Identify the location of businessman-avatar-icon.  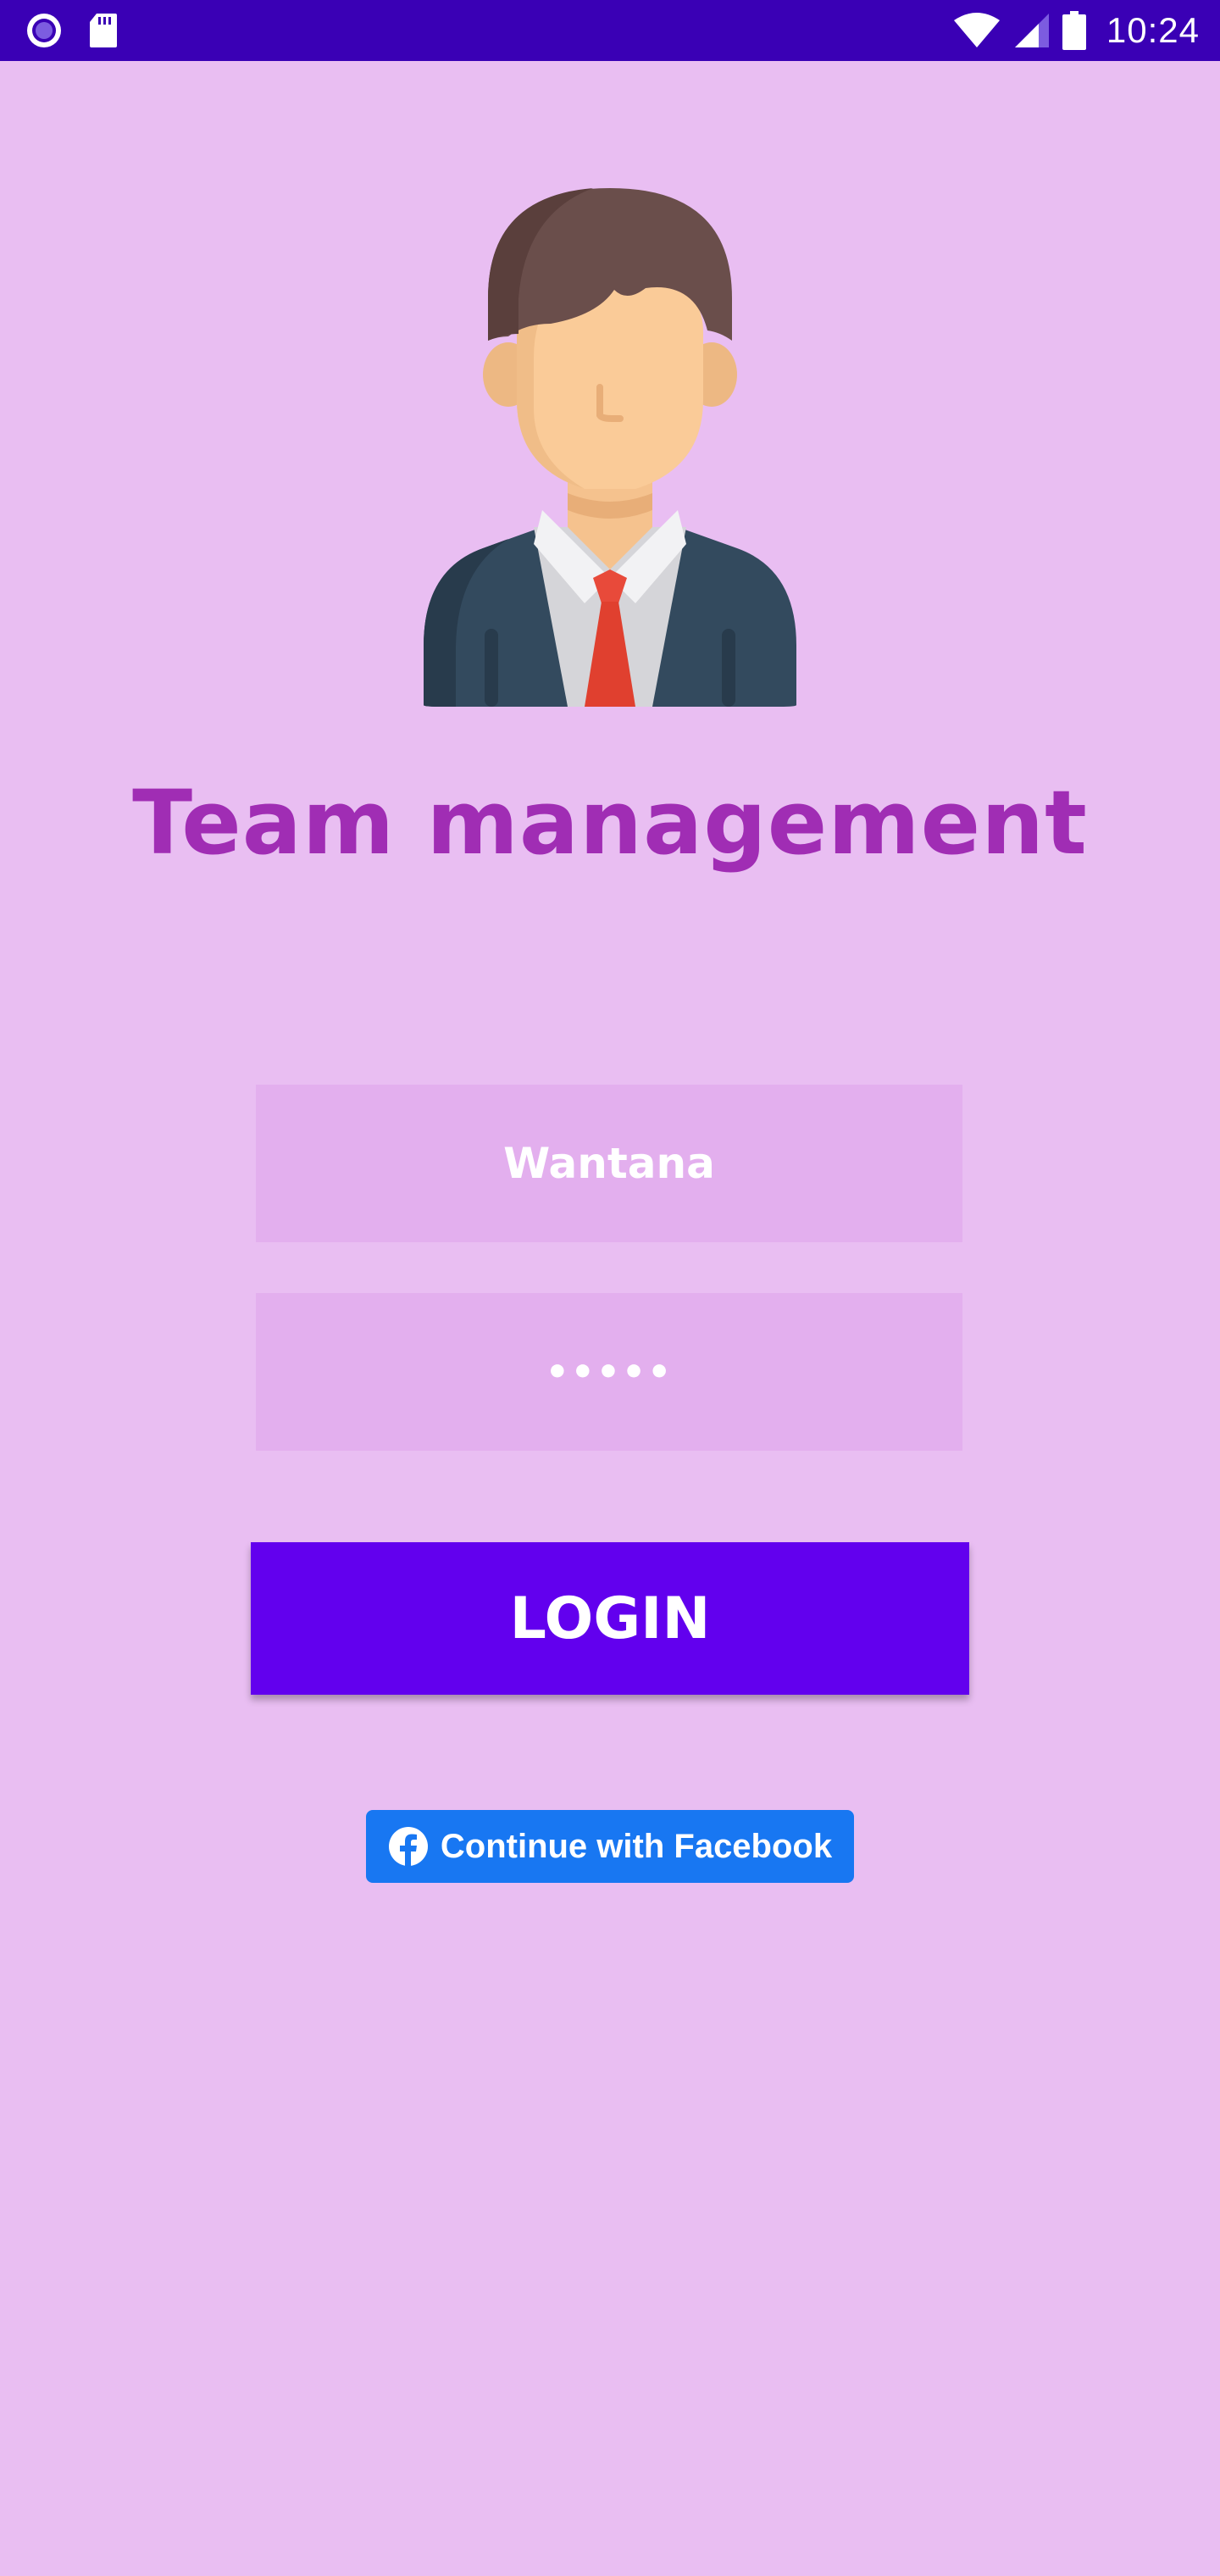
(610, 447).